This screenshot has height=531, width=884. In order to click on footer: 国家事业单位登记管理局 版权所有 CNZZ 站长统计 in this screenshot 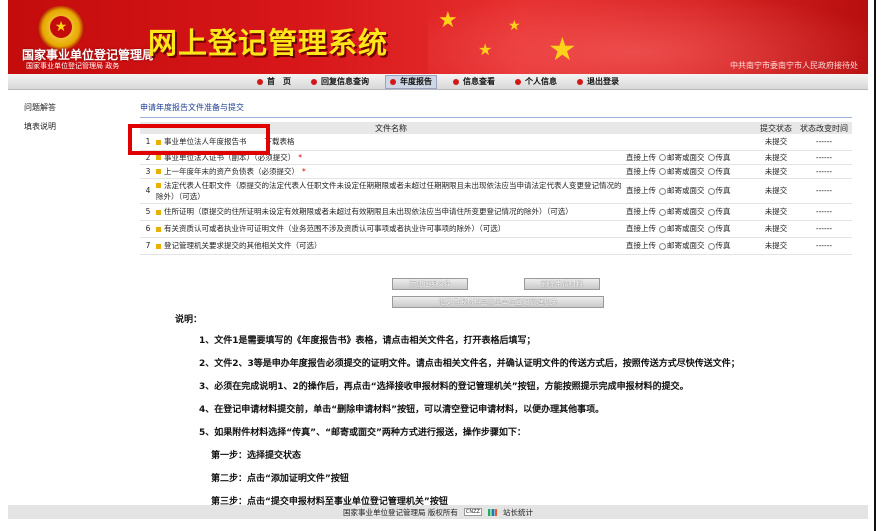, I will do `click(438, 512)`.